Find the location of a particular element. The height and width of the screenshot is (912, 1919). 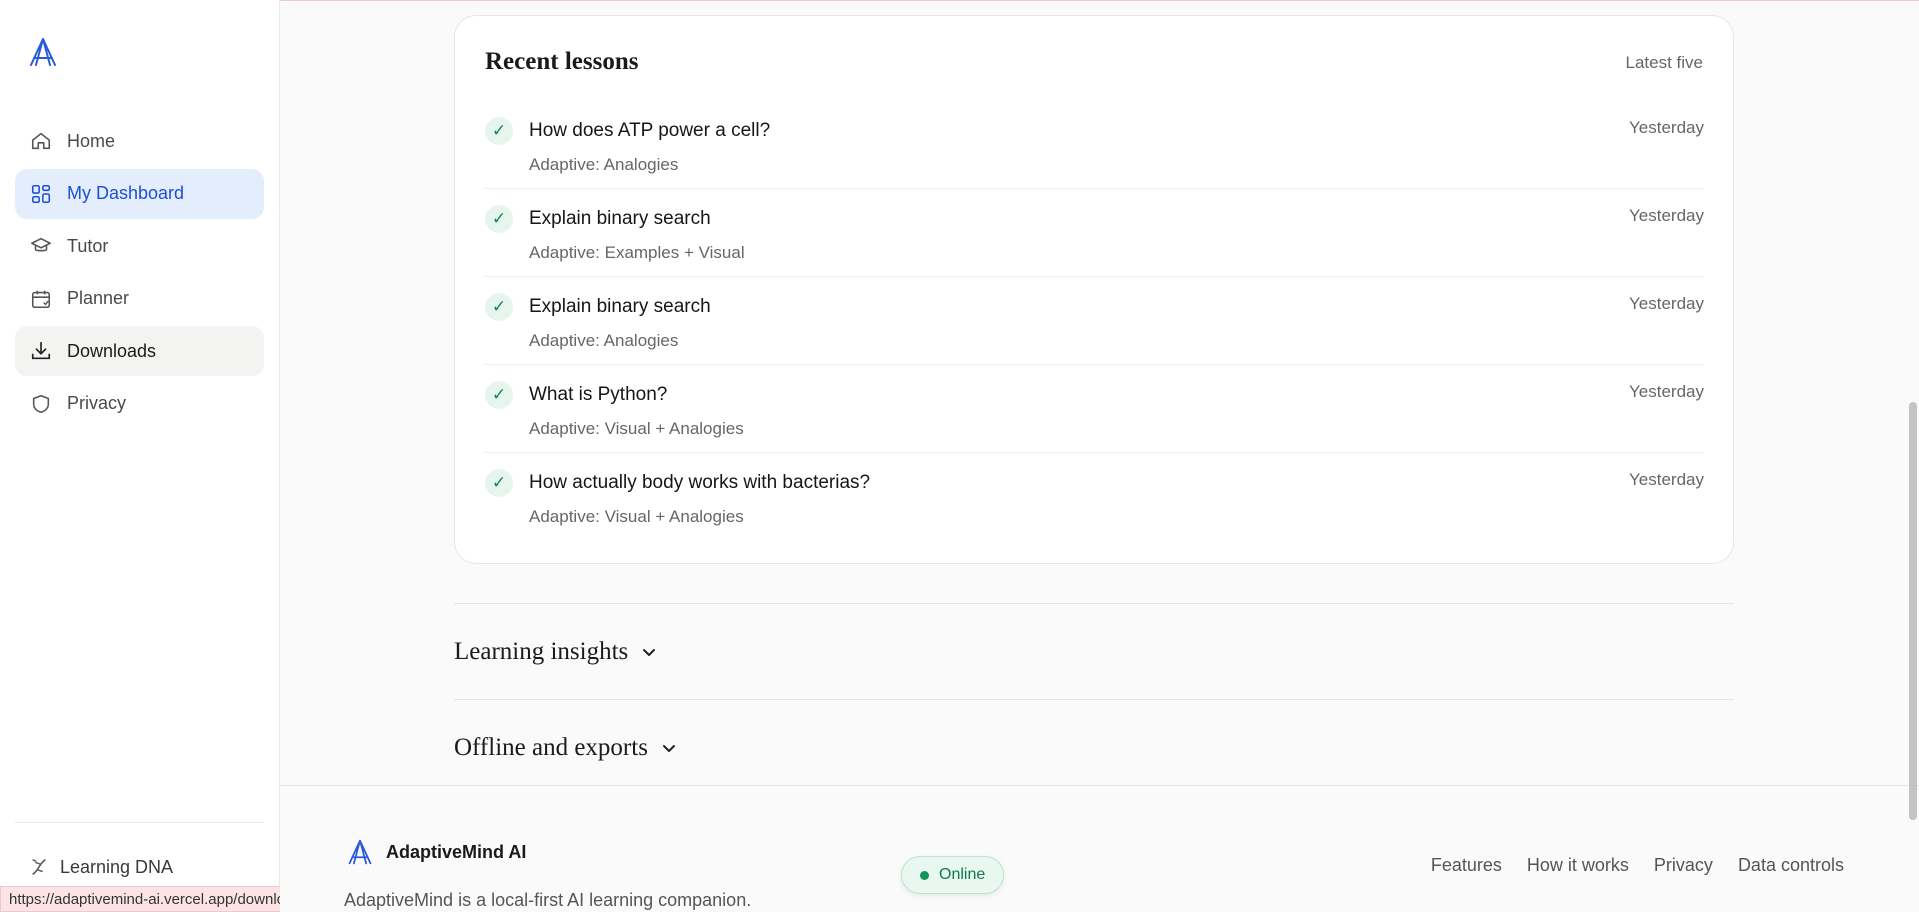

footer-link-features: Features is located at coordinates (1466, 865).